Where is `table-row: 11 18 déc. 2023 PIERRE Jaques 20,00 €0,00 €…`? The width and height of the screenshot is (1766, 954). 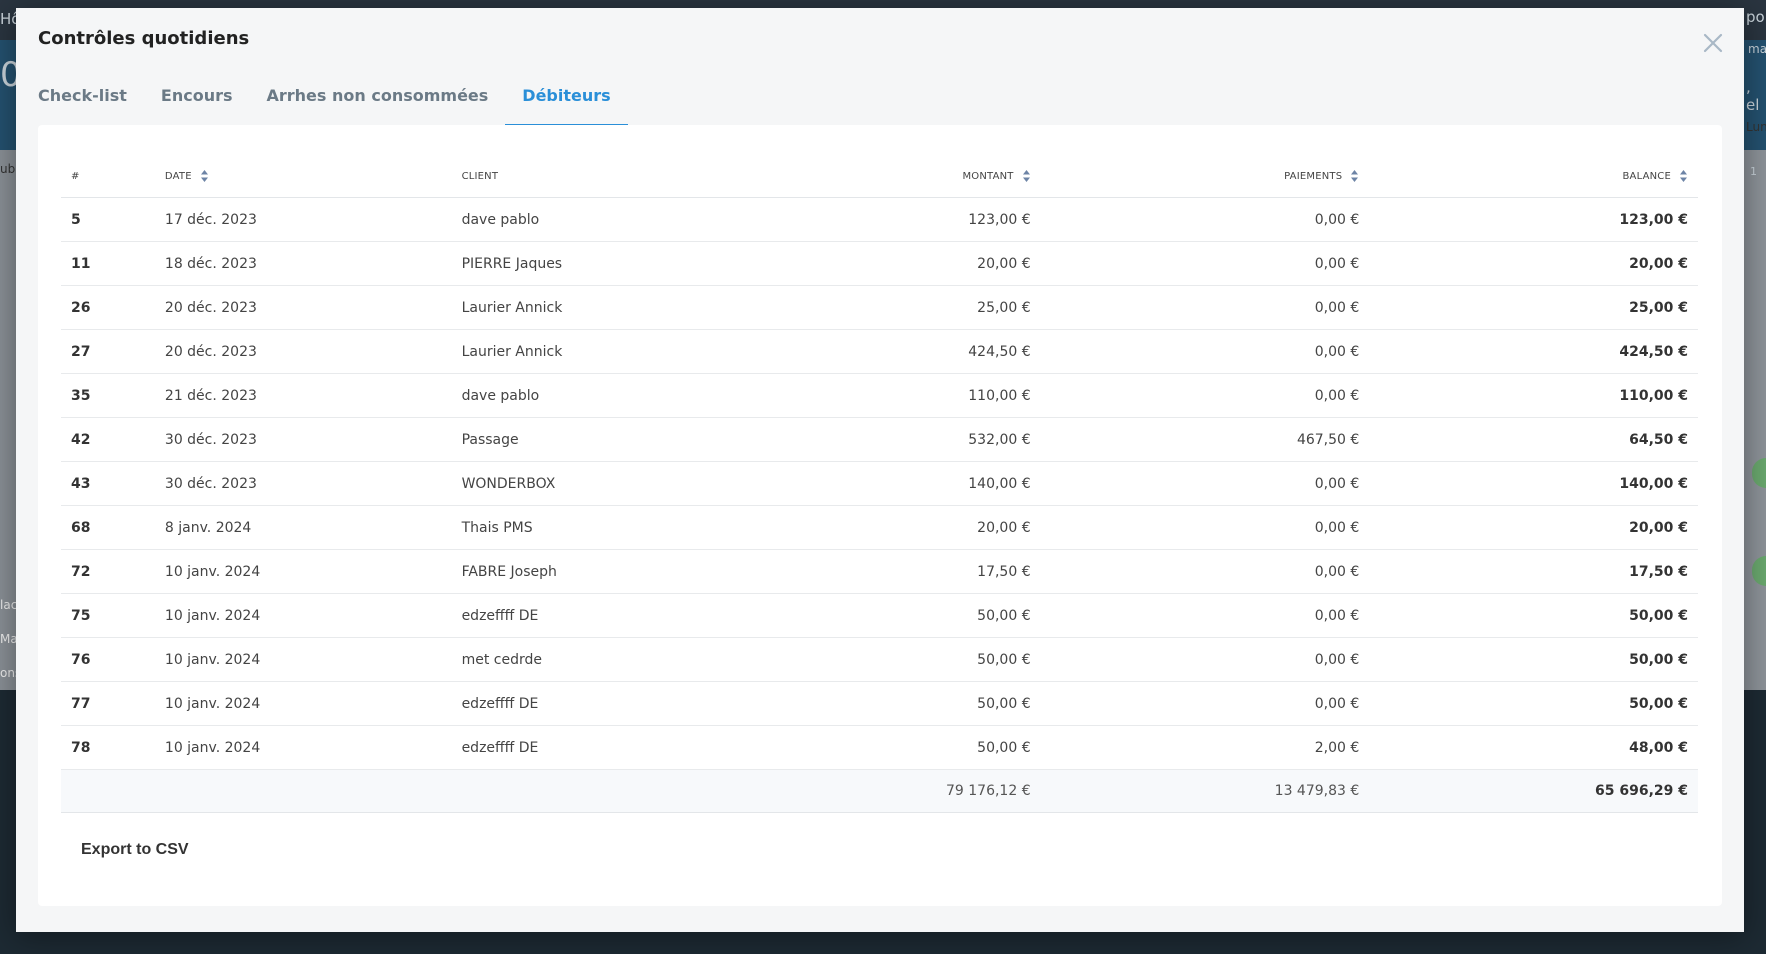
table-row: 11 18 déc. 2023 PIERRE Jaques 20,00 €0,00 €… is located at coordinates (879, 263).